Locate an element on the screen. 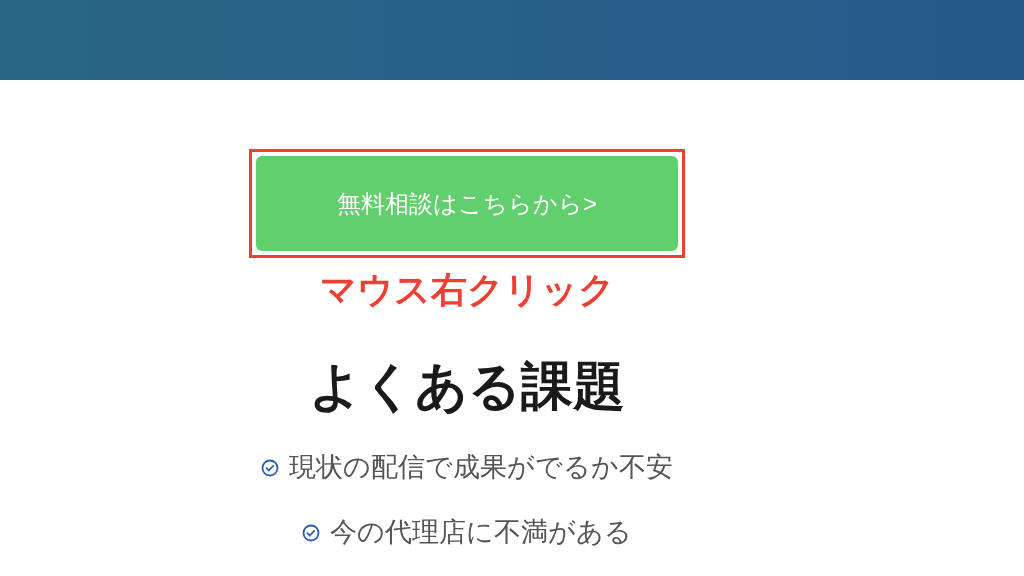 The image size is (1024, 576). consultation-button: 無料相談はこちらから> is located at coordinates (467, 203).